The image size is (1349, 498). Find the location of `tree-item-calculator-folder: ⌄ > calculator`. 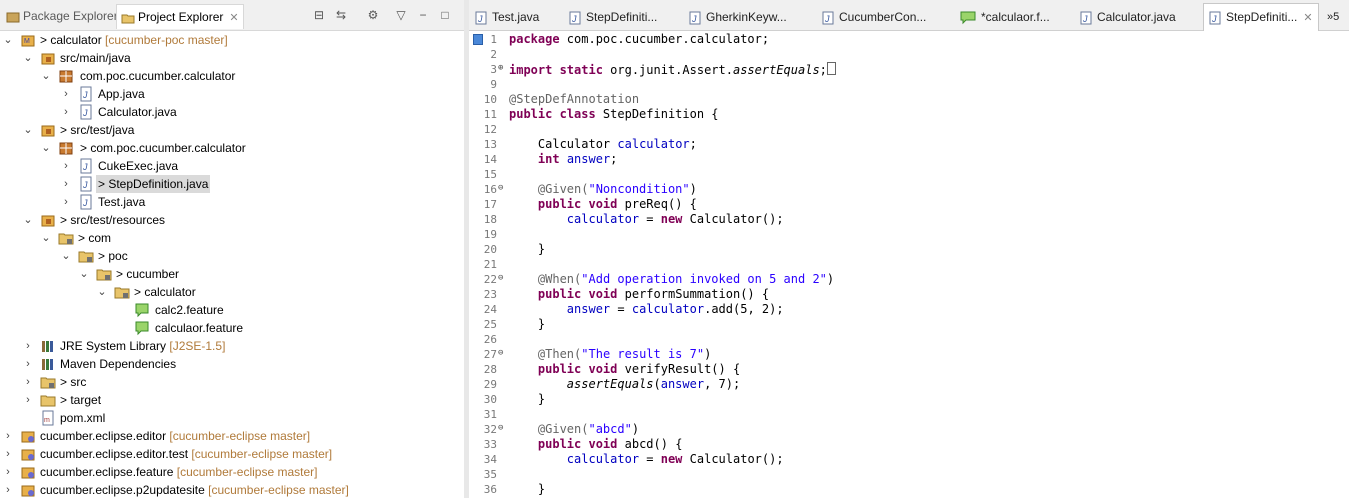

tree-item-calculator-folder: ⌄ > calculator is located at coordinates (232, 292).